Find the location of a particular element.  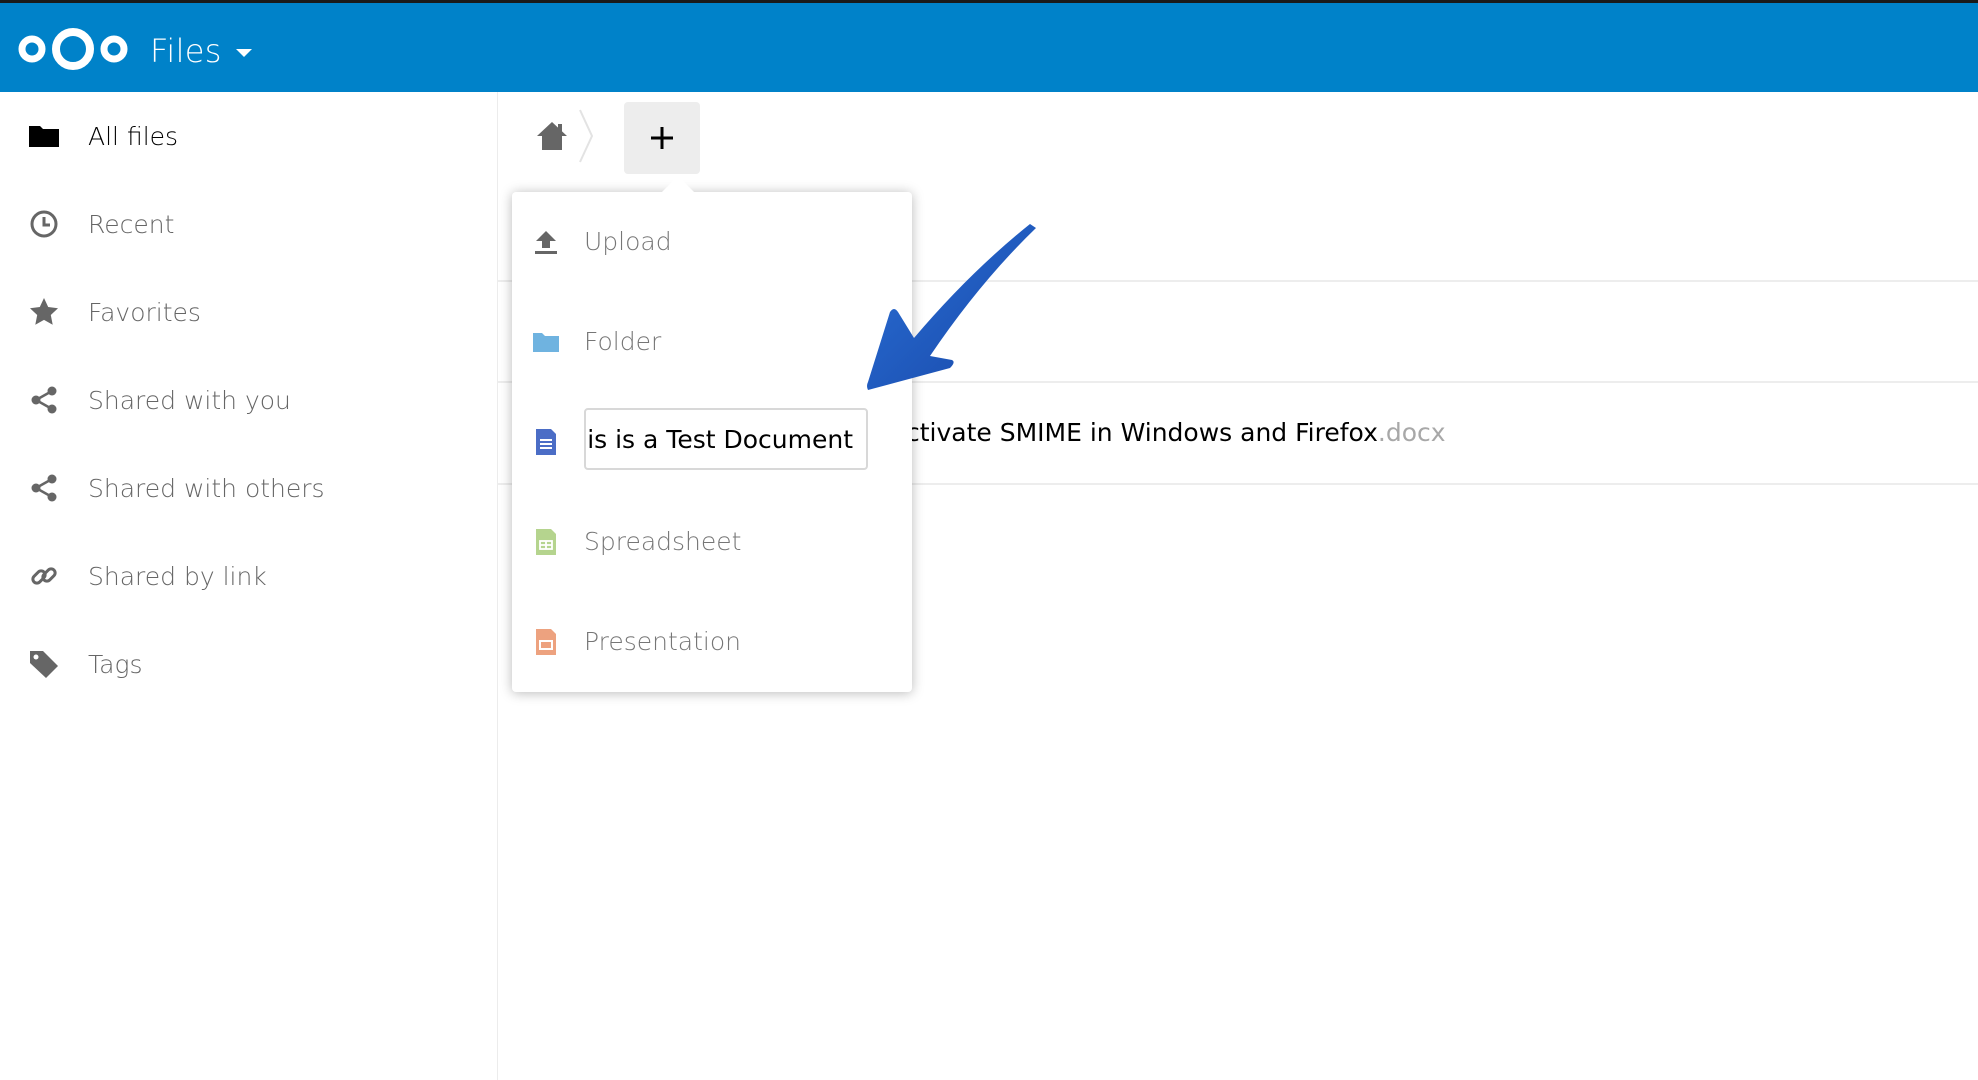

app-title: Files is located at coordinates (186, 51).